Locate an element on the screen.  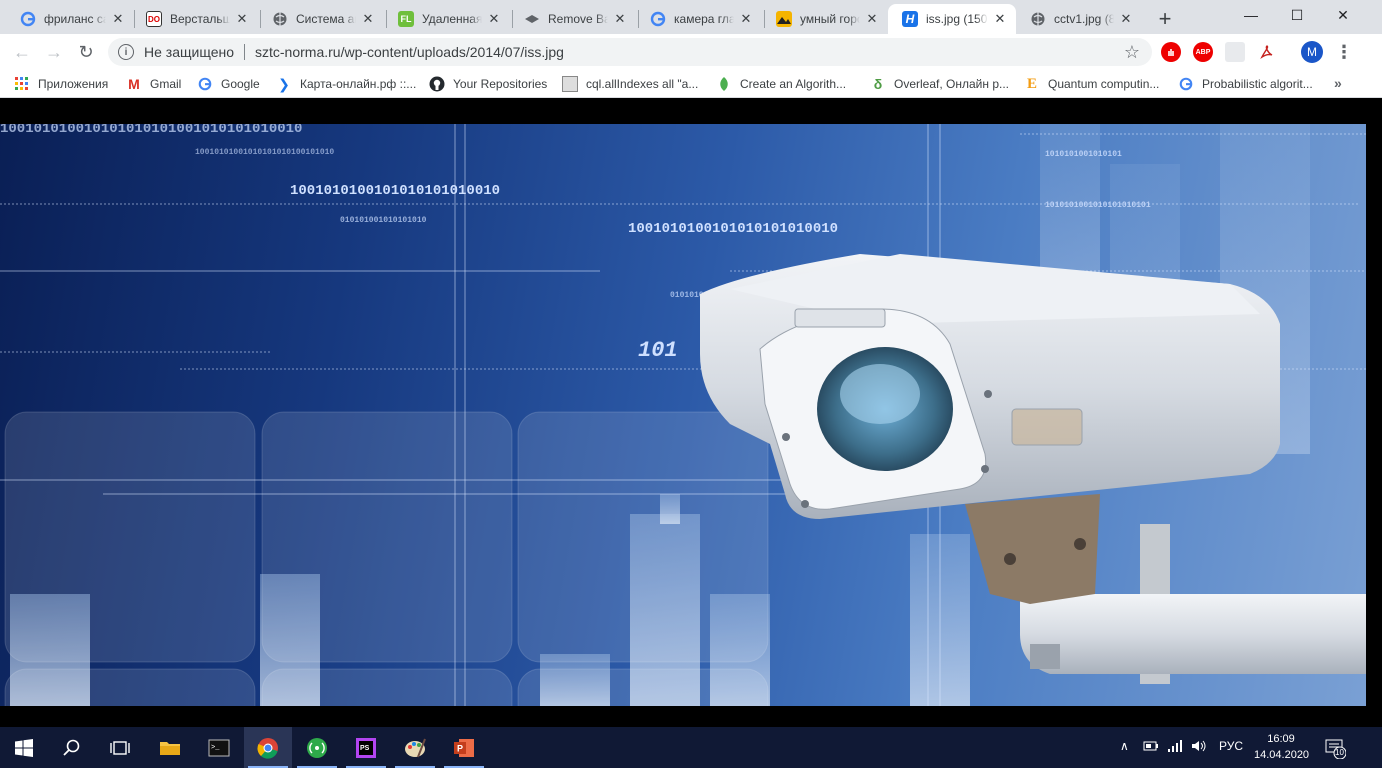
info-icon: i is located at coordinates (126, 52).